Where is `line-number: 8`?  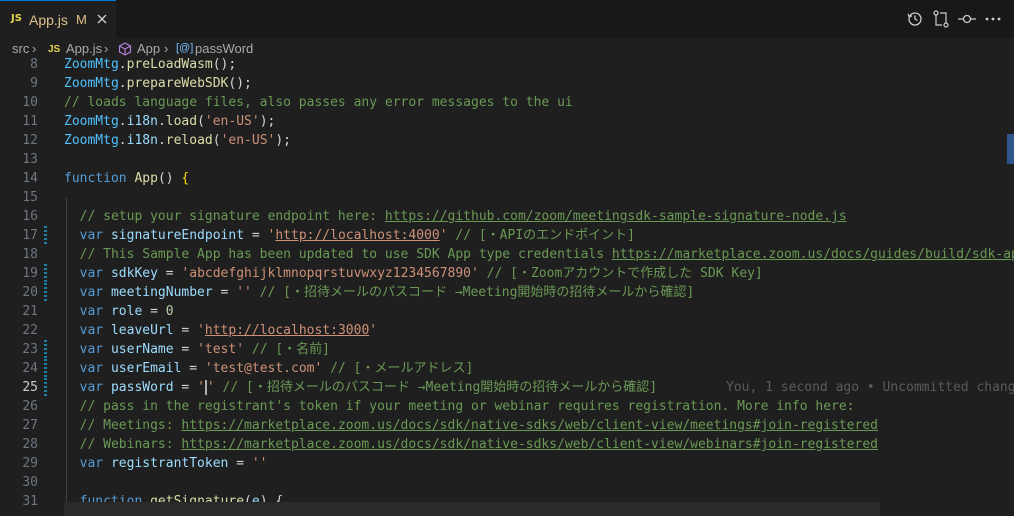
line-number: 8 is located at coordinates (34, 64).